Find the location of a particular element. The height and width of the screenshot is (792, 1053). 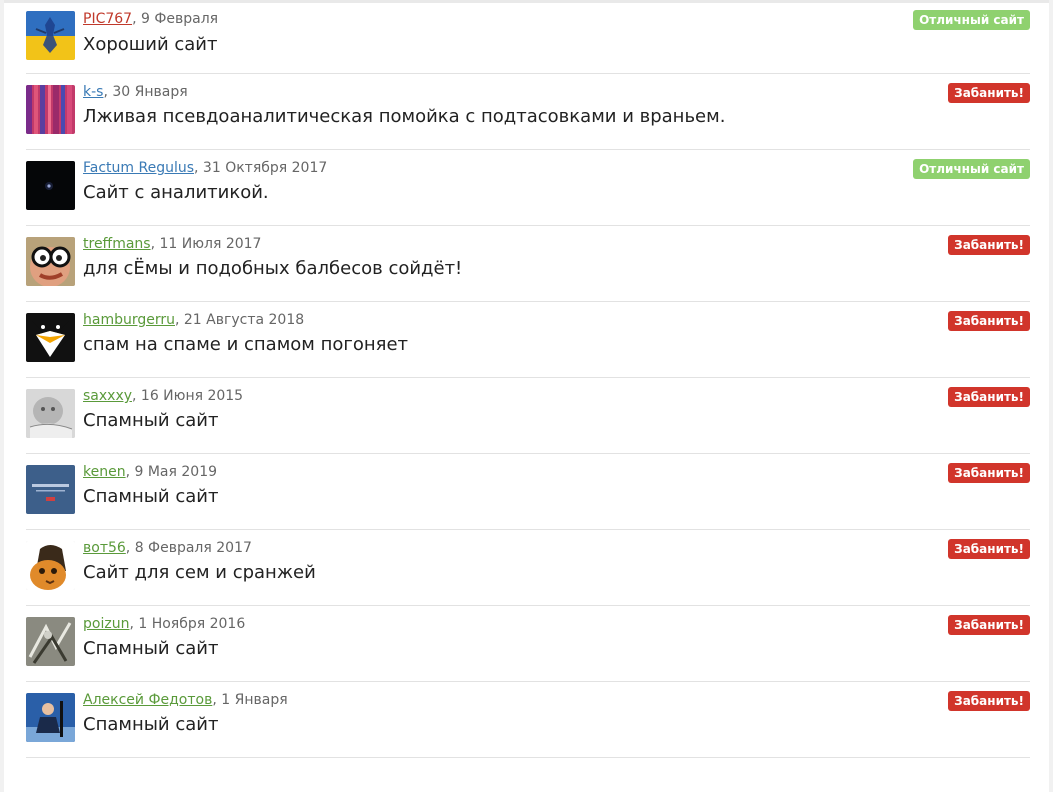

review-text: Сайт для сем и сранжей is located at coordinates (199, 572).